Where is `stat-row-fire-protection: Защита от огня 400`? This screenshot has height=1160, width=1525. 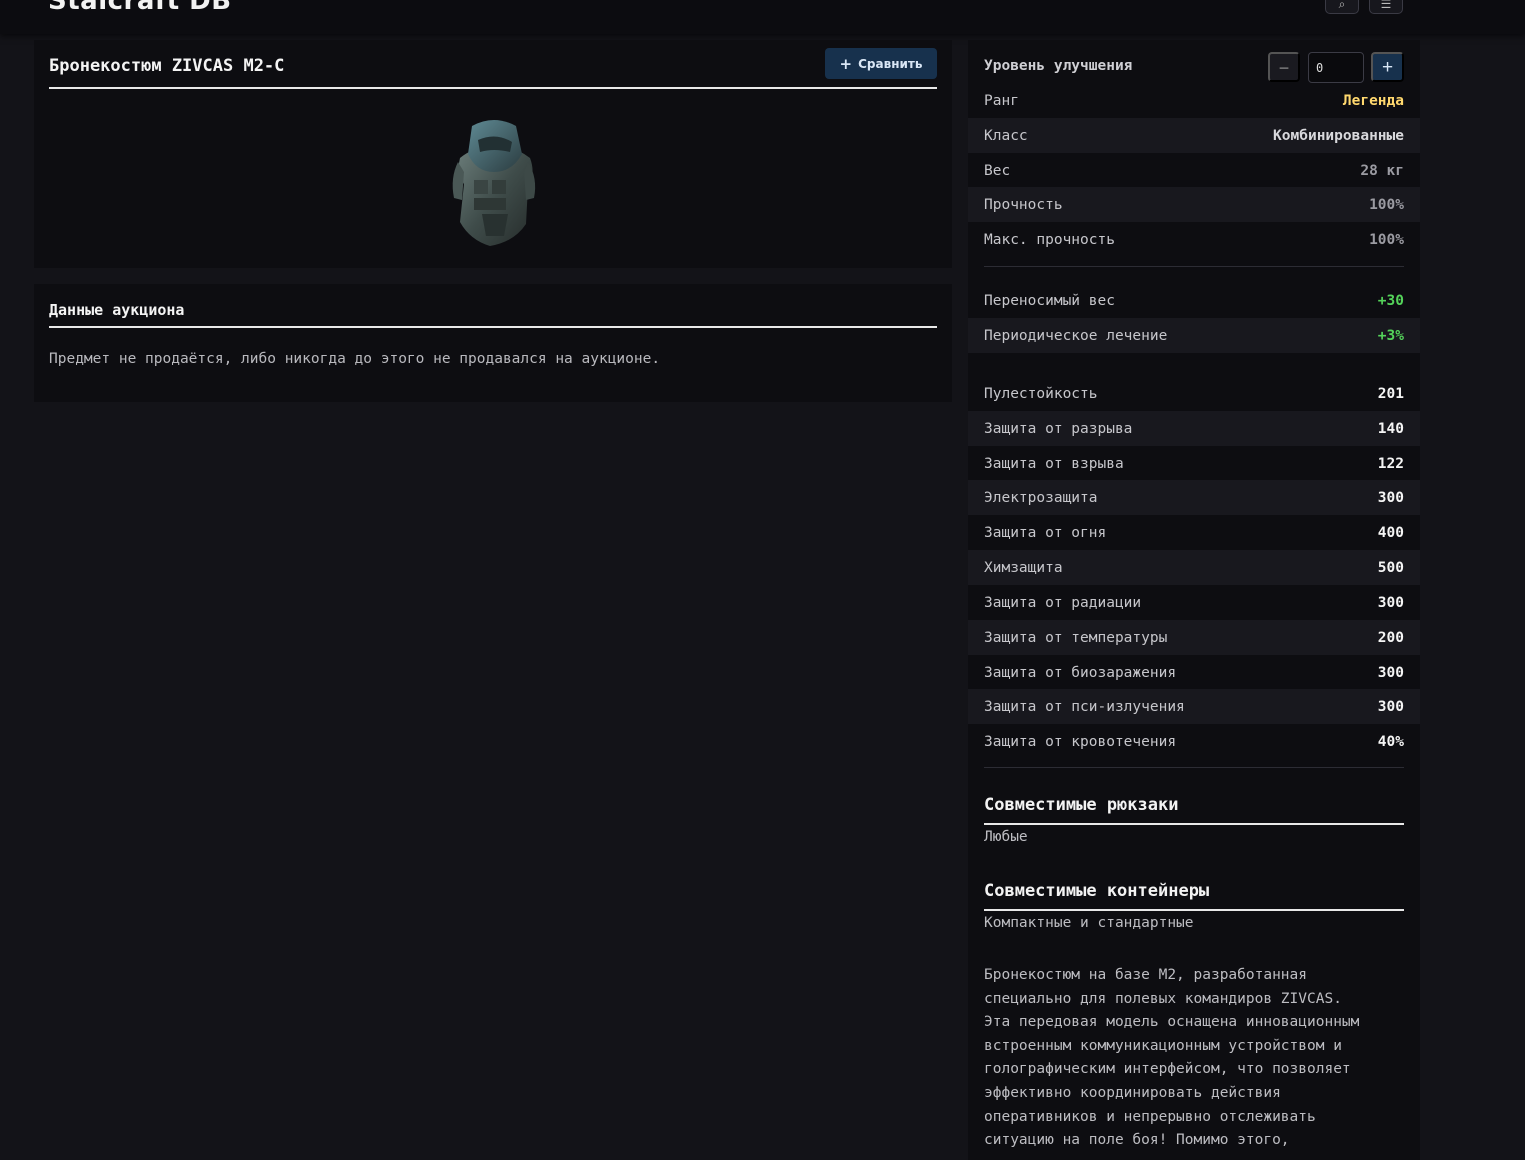
stat-row-fire-protection: Защита от огня 400 is located at coordinates (1194, 532).